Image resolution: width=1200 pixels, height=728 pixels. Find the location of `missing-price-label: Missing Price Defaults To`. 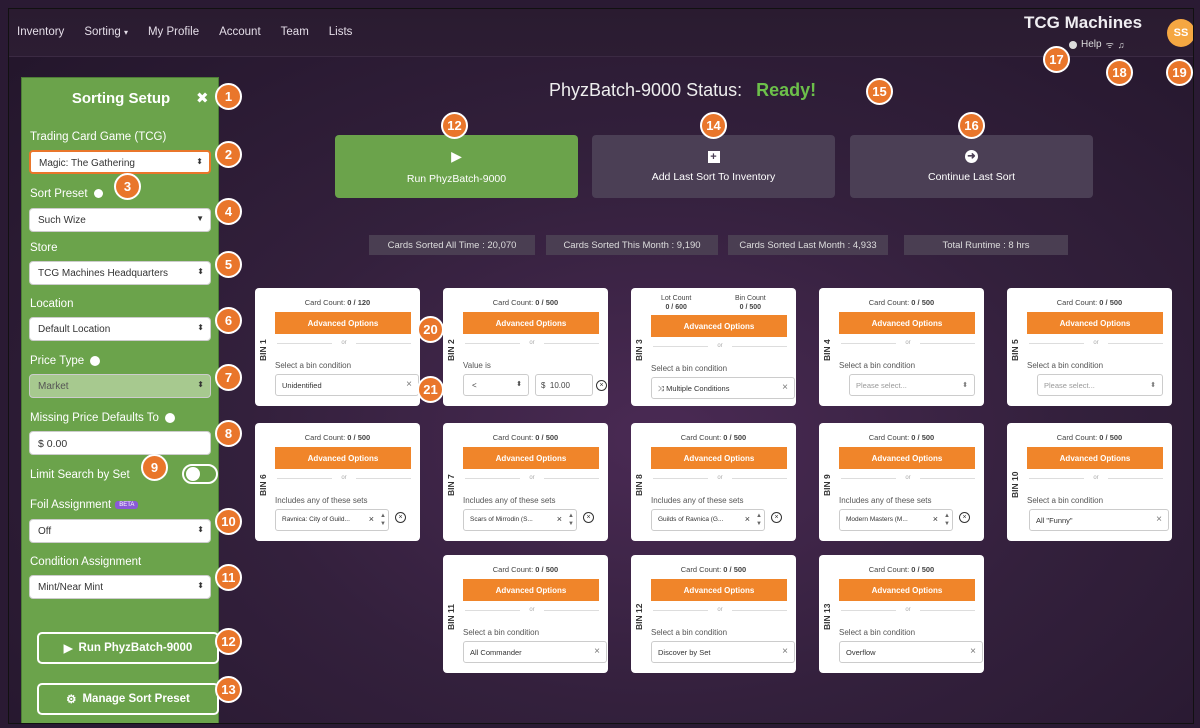

missing-price-label: Missing Price Defaults To is located at coordinates (103, 418).